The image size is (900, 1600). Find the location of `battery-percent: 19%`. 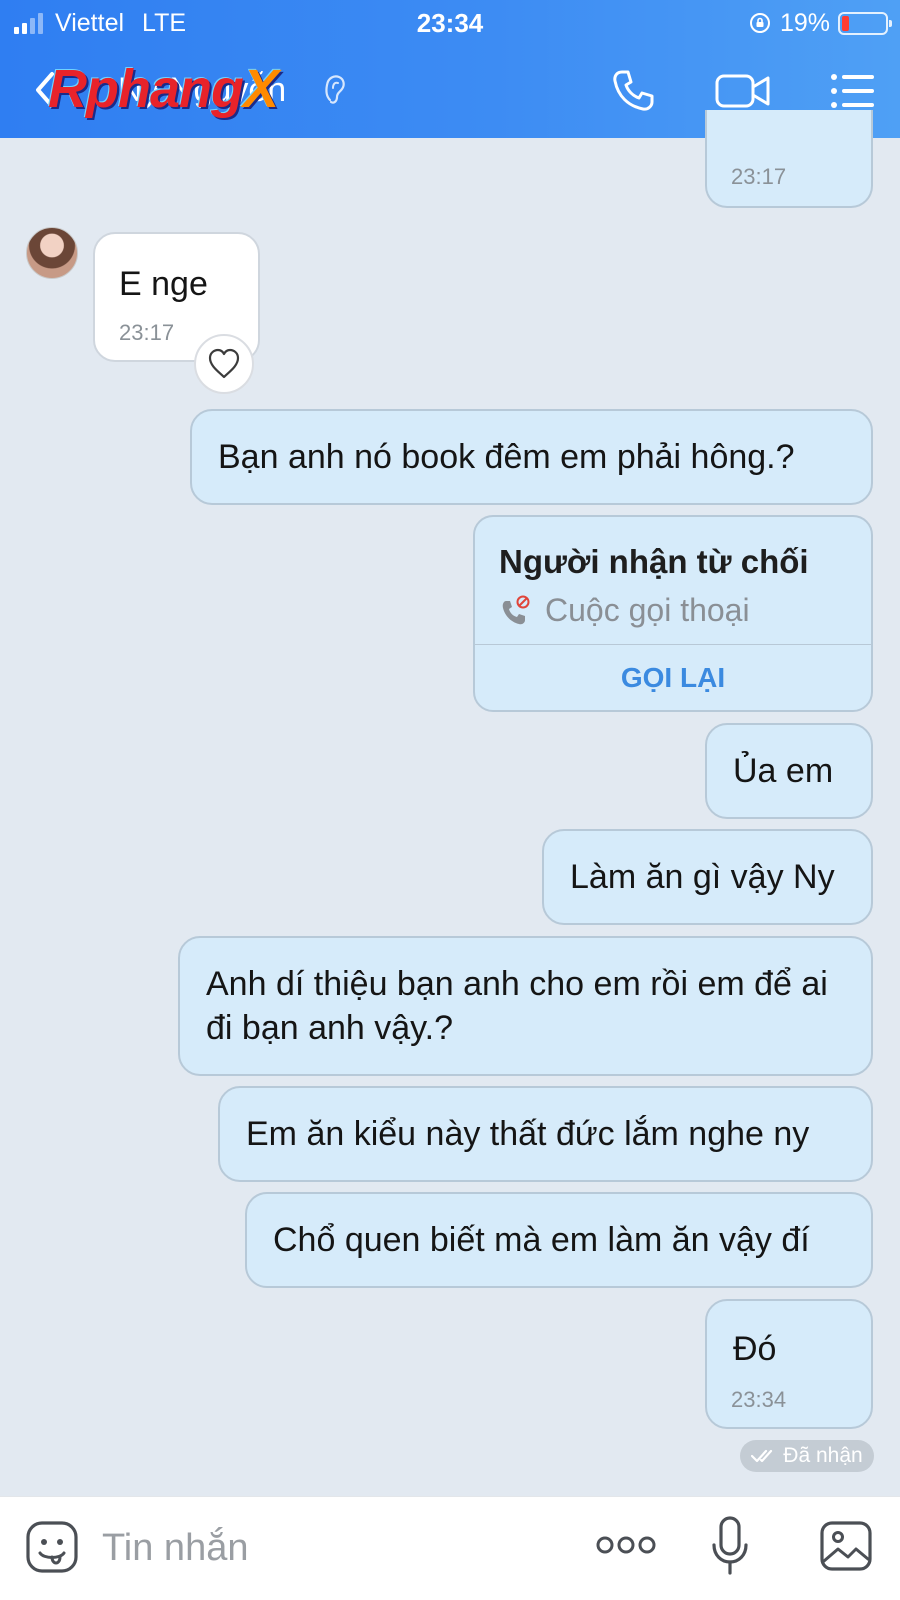

battery-percent: 19% is located at coordinates (804, 22).